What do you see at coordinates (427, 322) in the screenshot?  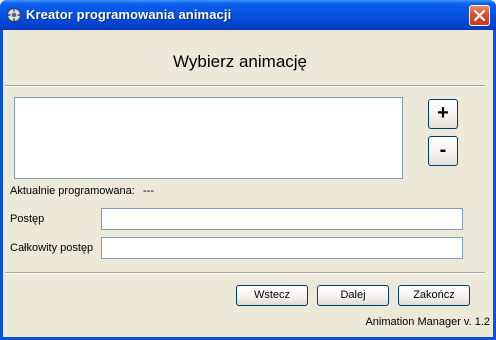 I see `version-label: Animation Manager v. 1.2` at bounding box center [427, 322].